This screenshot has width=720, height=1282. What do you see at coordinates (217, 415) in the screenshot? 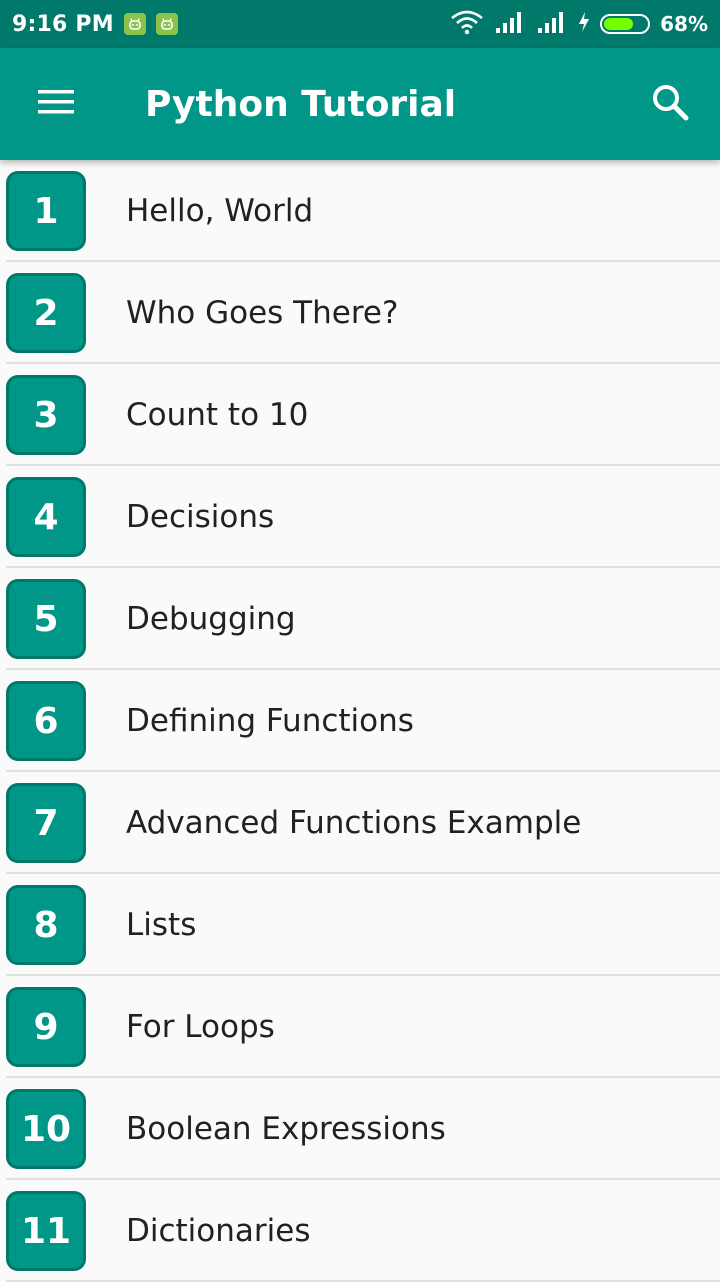
I see `lesson-title: Count to 10` at bounding box center [217, 415].